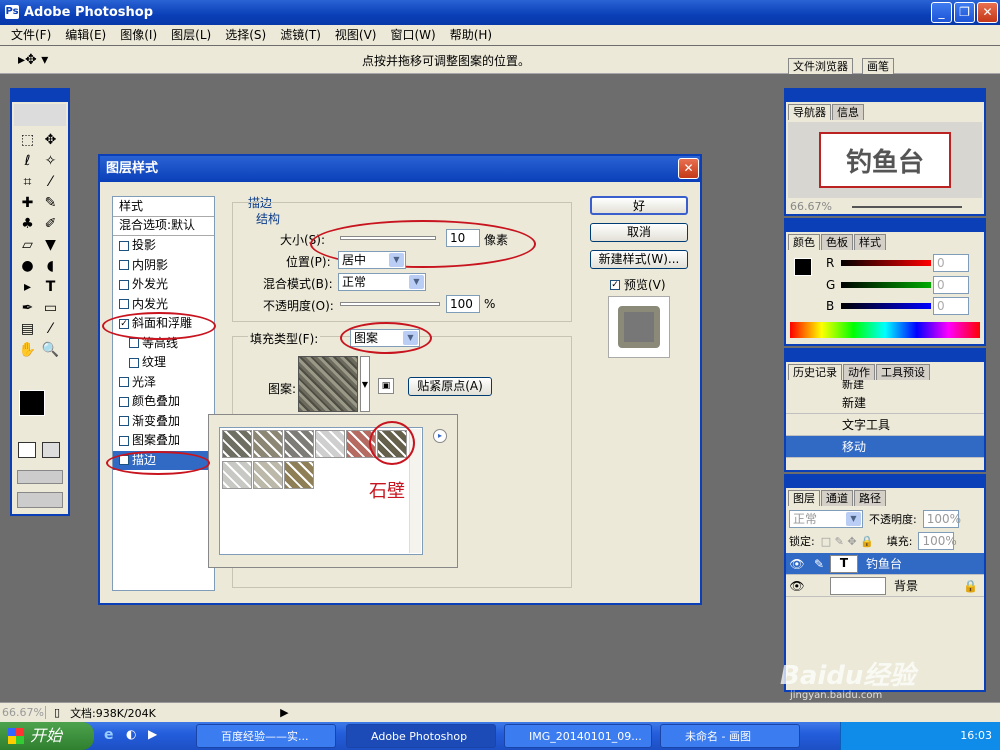 This screenshot has height=750, width=1000. Describe the element at coordinates (156, 735) in the screenshot. I see `quicklaunch-media-icon: ▶` at that location.